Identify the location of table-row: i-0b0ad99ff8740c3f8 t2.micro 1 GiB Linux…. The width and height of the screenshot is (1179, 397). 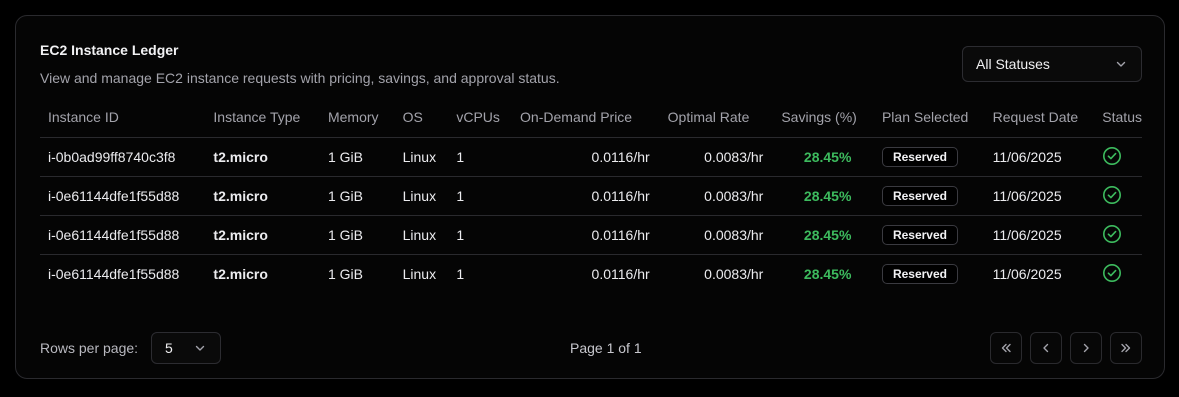
(591, 157).